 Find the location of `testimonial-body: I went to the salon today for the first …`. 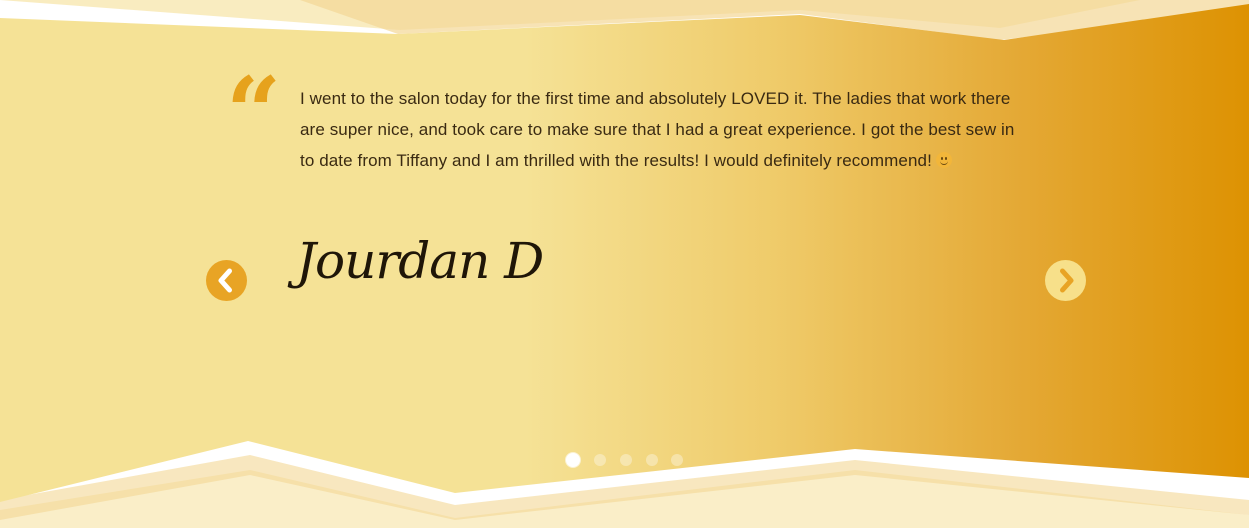

testimonial-body: I went to the salon today for the first … is located at coordinates (657, 129).